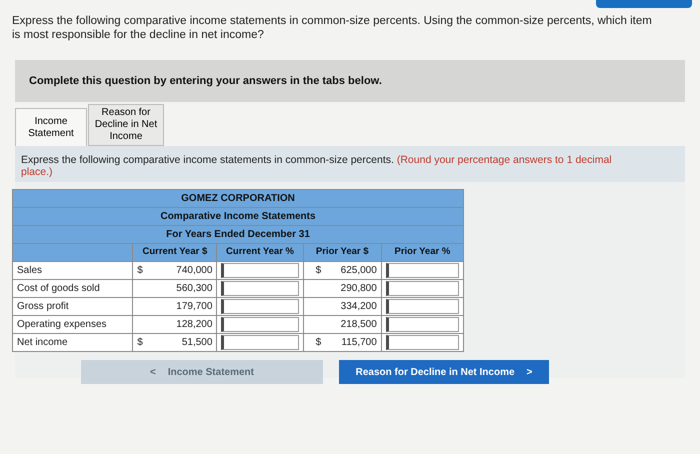  Describe the element at coordinates (72, 307) in the screenshot. I see `row-label: Gross profit` at that location.